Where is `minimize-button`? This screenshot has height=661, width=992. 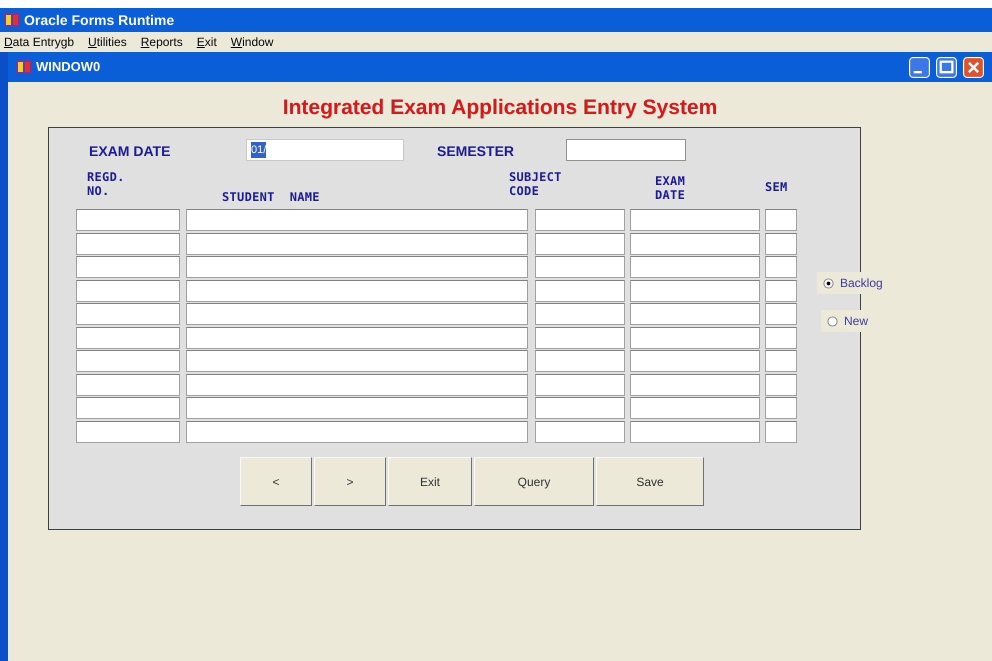 minimize-button is located at coordinates (919, 67).